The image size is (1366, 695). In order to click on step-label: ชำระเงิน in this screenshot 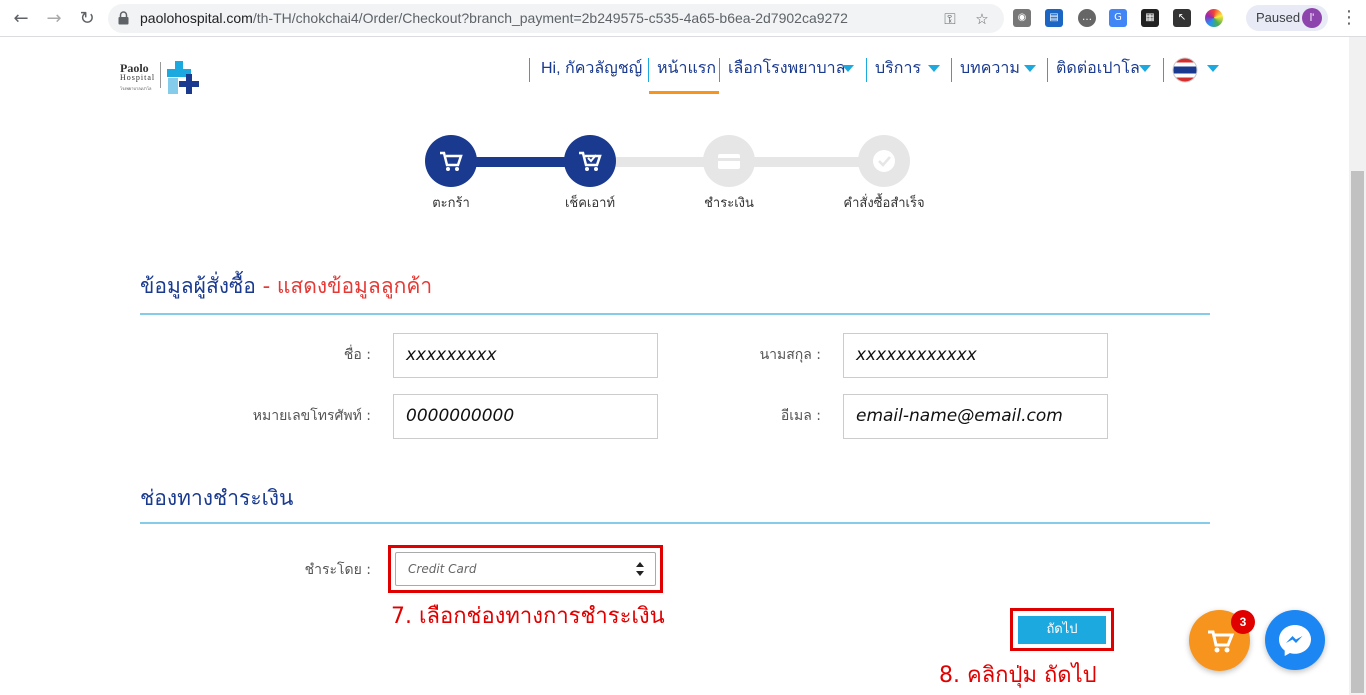, I will do `click(729, 203)`.